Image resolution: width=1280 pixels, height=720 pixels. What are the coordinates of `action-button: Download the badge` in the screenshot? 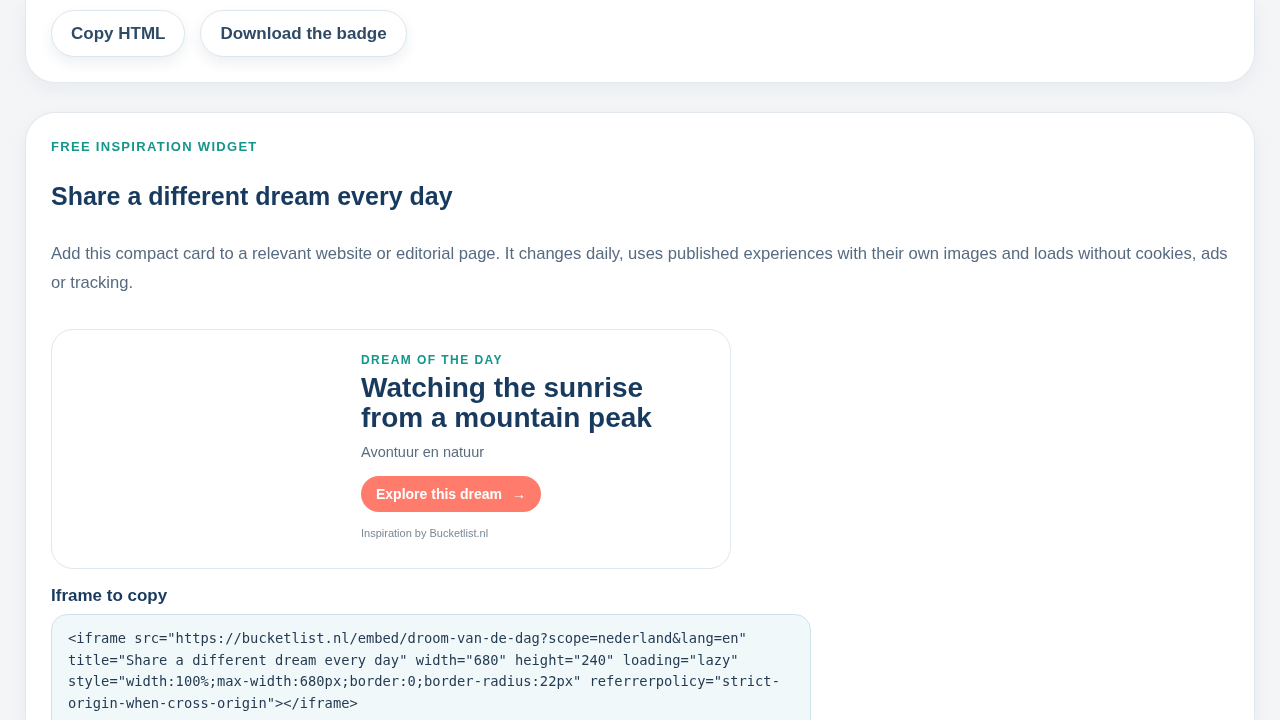 It's located at (303, 33).